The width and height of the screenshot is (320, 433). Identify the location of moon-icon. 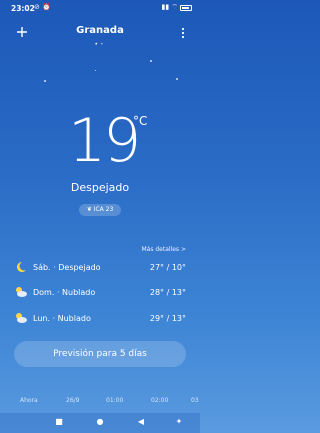
(21, 267).